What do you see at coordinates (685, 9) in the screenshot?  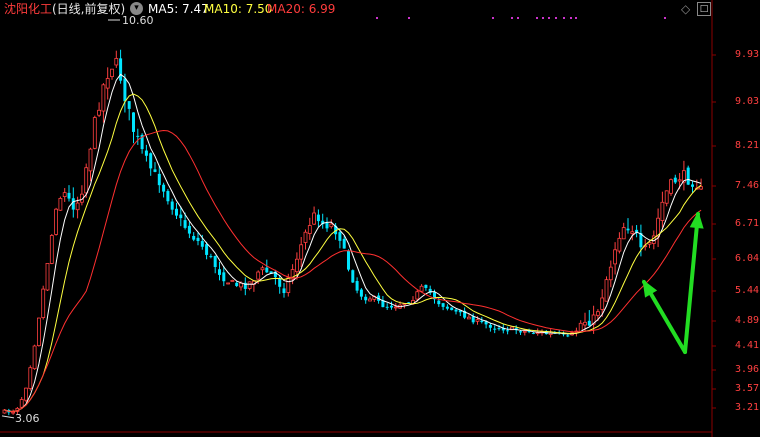 I see `diamond-icon: ◇` at bounding box center [685, 9].